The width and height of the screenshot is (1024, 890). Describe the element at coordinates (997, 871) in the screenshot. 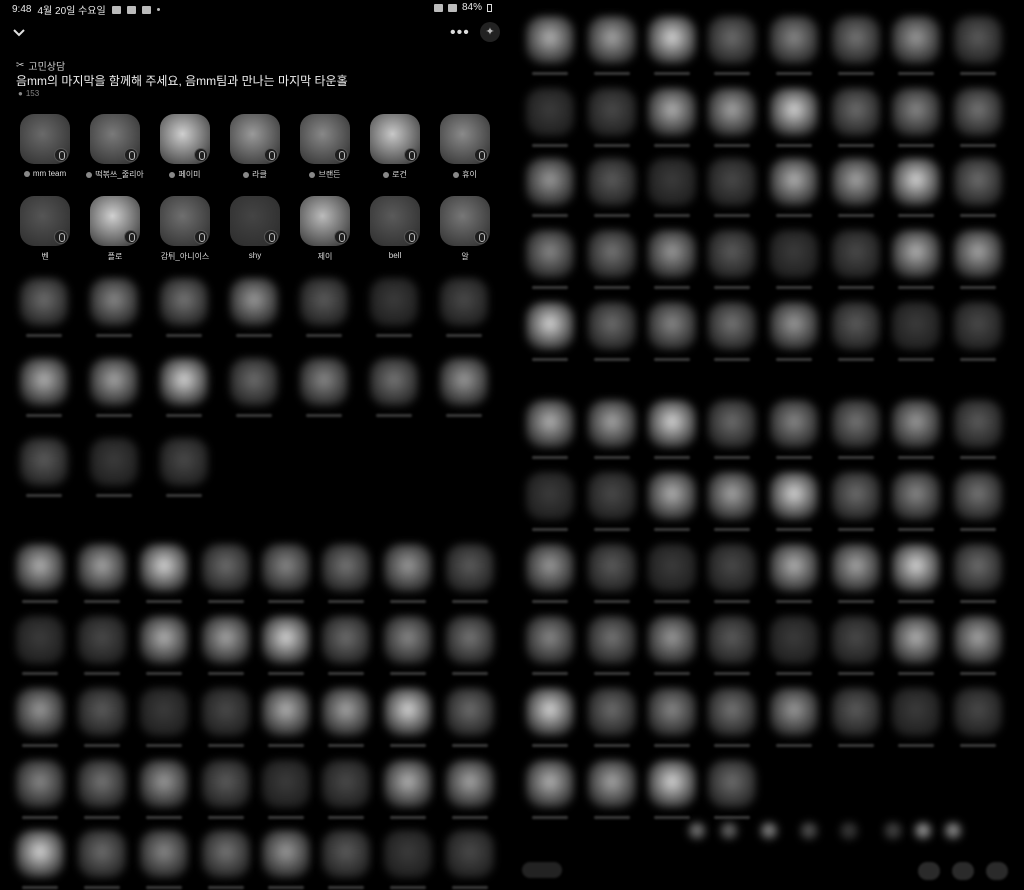

I see `mic-button` at that location.